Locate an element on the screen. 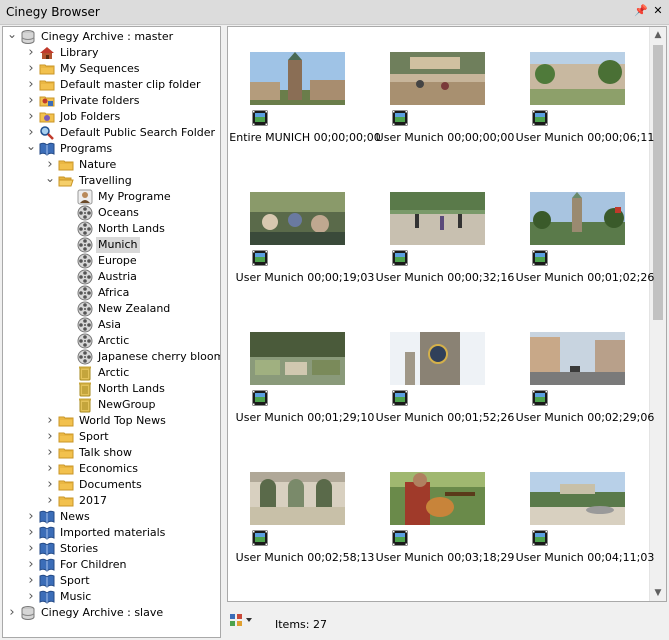  tree-item: › Cinegy Archive : slave is located at coordinates (113, 613).